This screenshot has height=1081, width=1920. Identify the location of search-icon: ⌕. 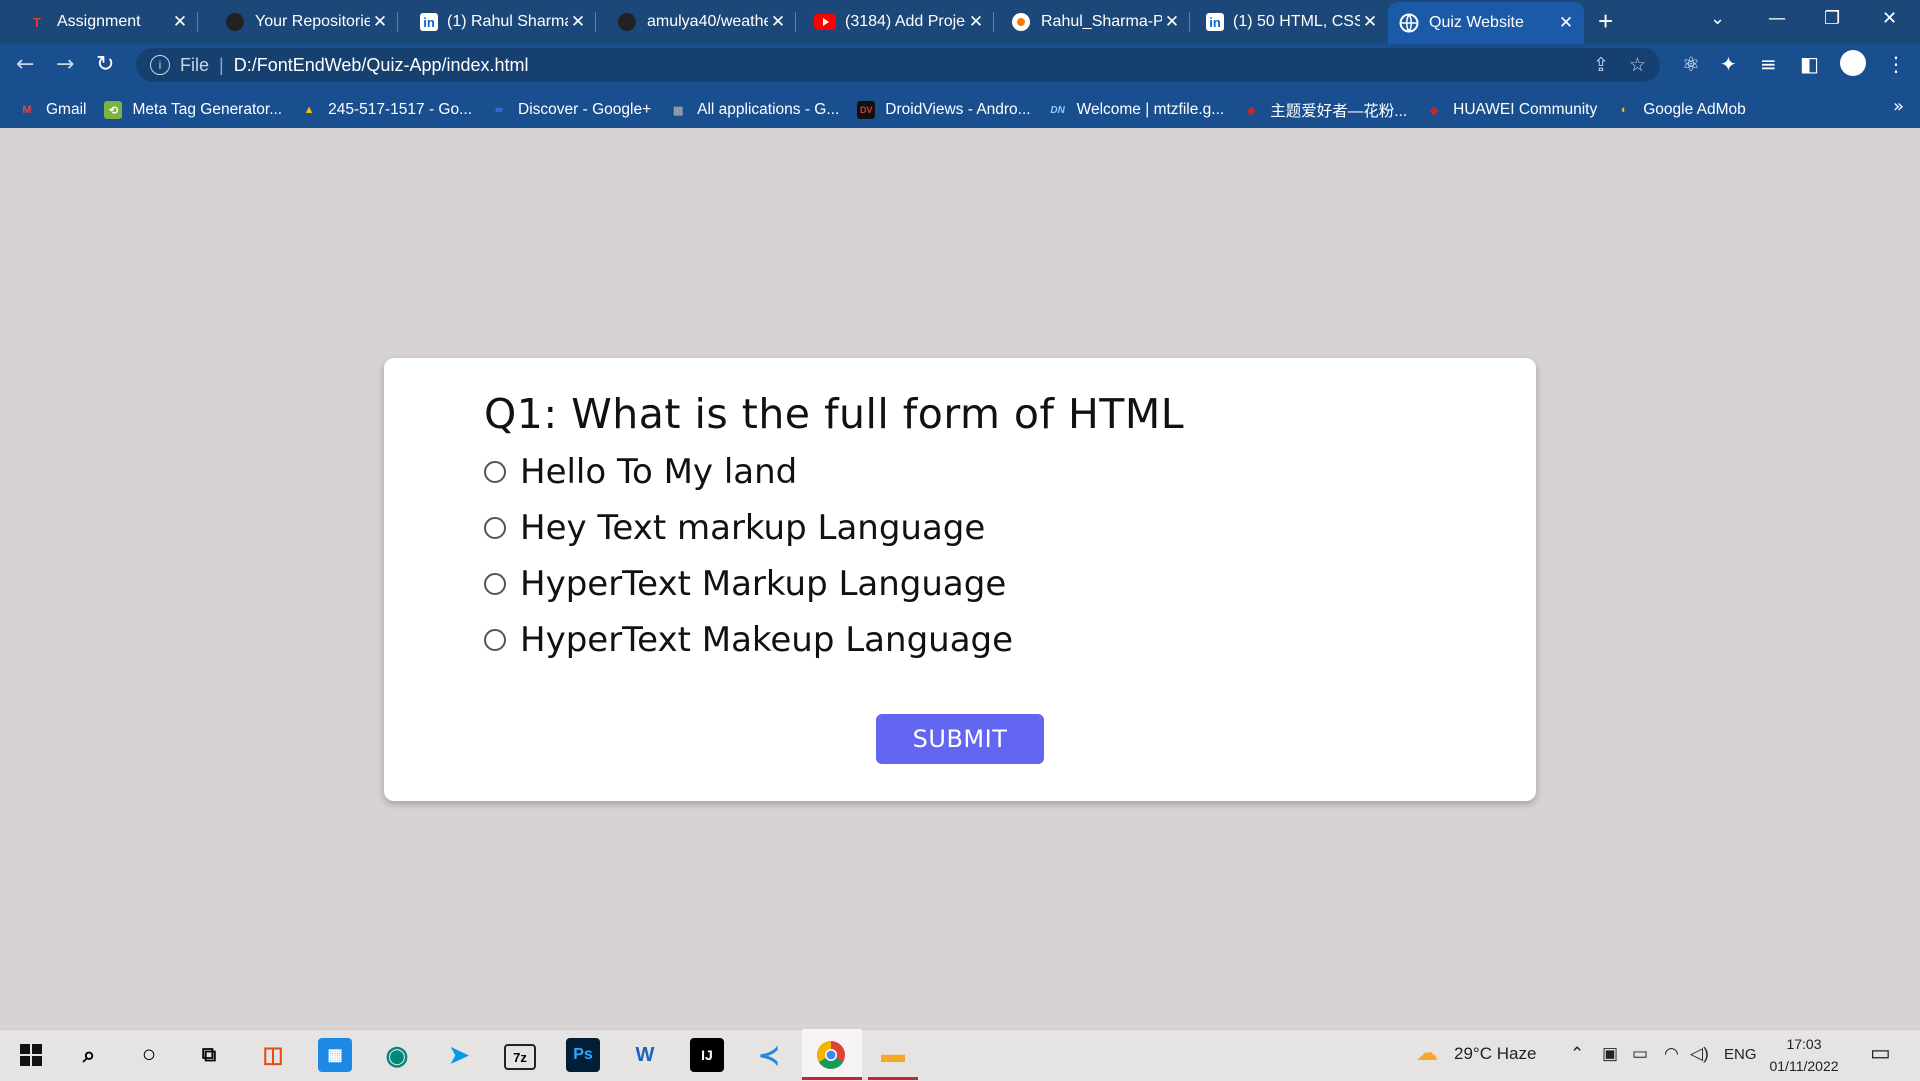
(89, 1055).